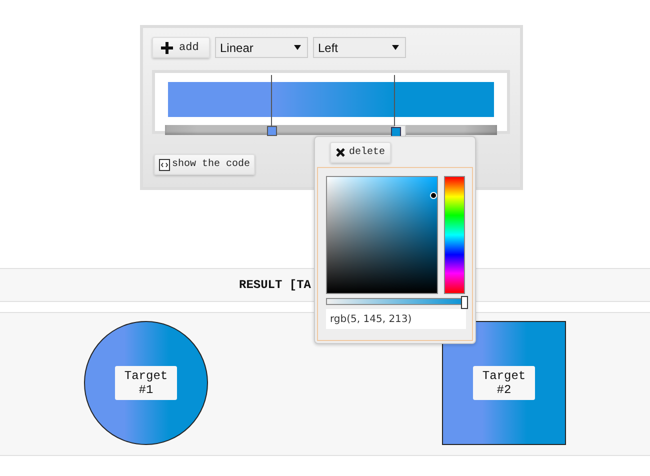  I want to click on direction-select: Left, so click(359, 47).